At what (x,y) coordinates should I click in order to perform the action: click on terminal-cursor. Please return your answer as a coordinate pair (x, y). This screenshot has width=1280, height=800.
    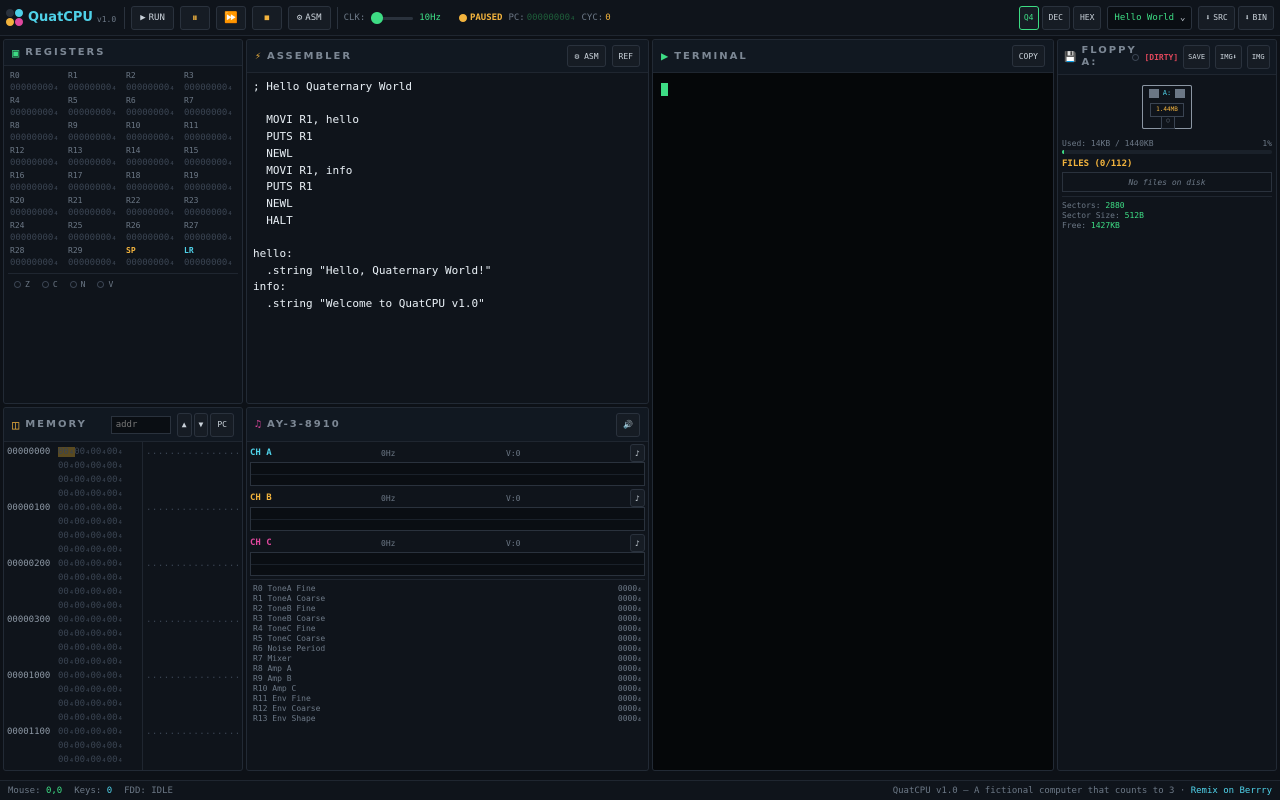
    Looking at the image, I should click on (664, 89).